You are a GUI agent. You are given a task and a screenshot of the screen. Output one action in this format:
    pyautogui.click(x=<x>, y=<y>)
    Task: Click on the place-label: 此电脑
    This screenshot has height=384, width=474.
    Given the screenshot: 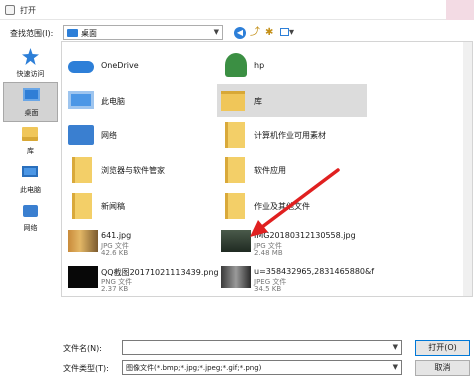 What is the action you would take?
    pyautogui.click(x=30, y=190)
    